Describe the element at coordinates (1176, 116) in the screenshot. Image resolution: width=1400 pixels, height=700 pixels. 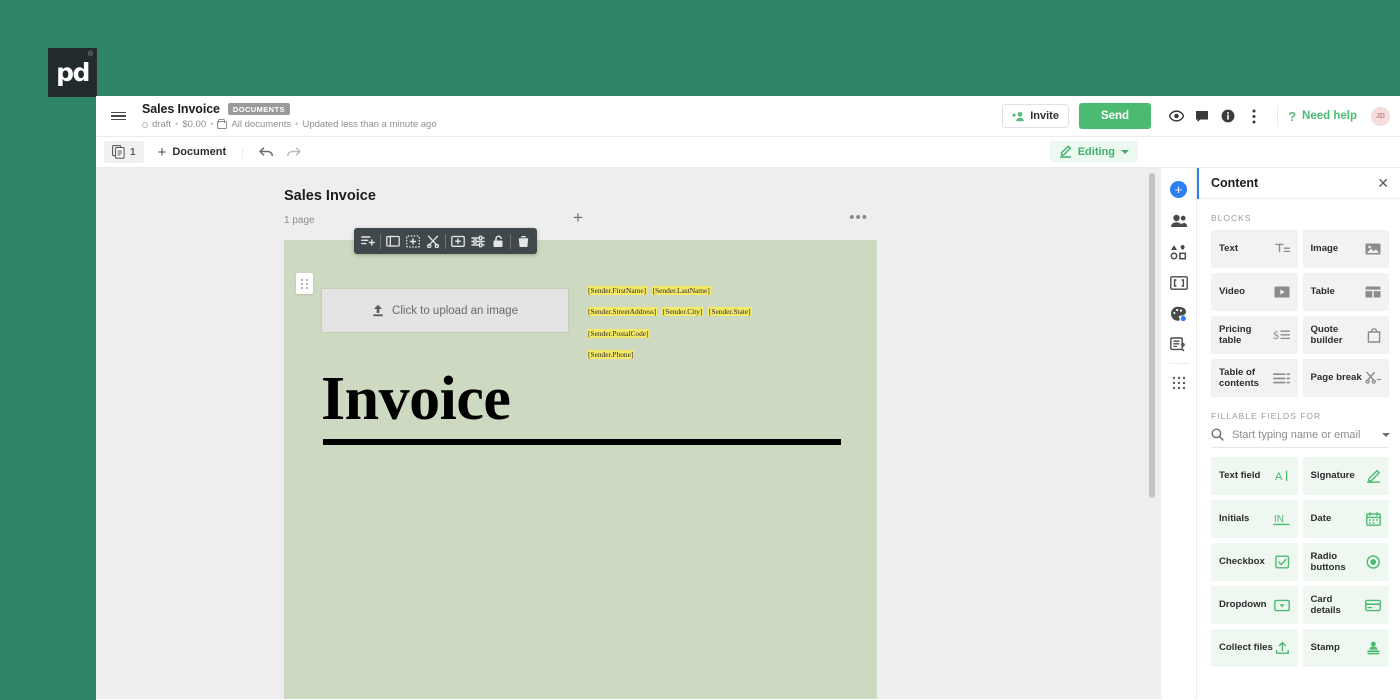
I see `eye-icon` at that location.